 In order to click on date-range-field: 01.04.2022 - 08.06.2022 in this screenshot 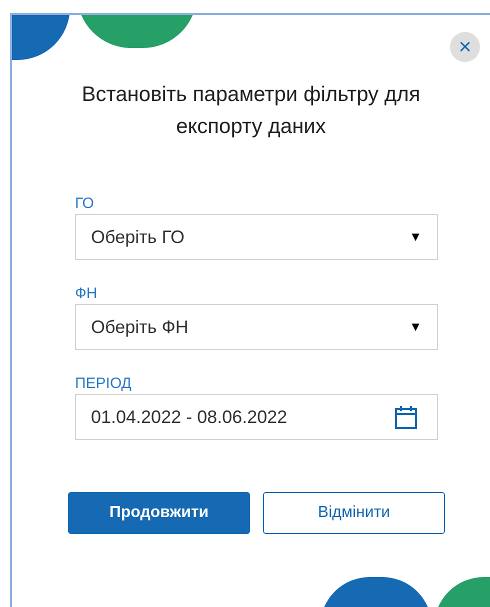, I will do `click(256, 417)`.